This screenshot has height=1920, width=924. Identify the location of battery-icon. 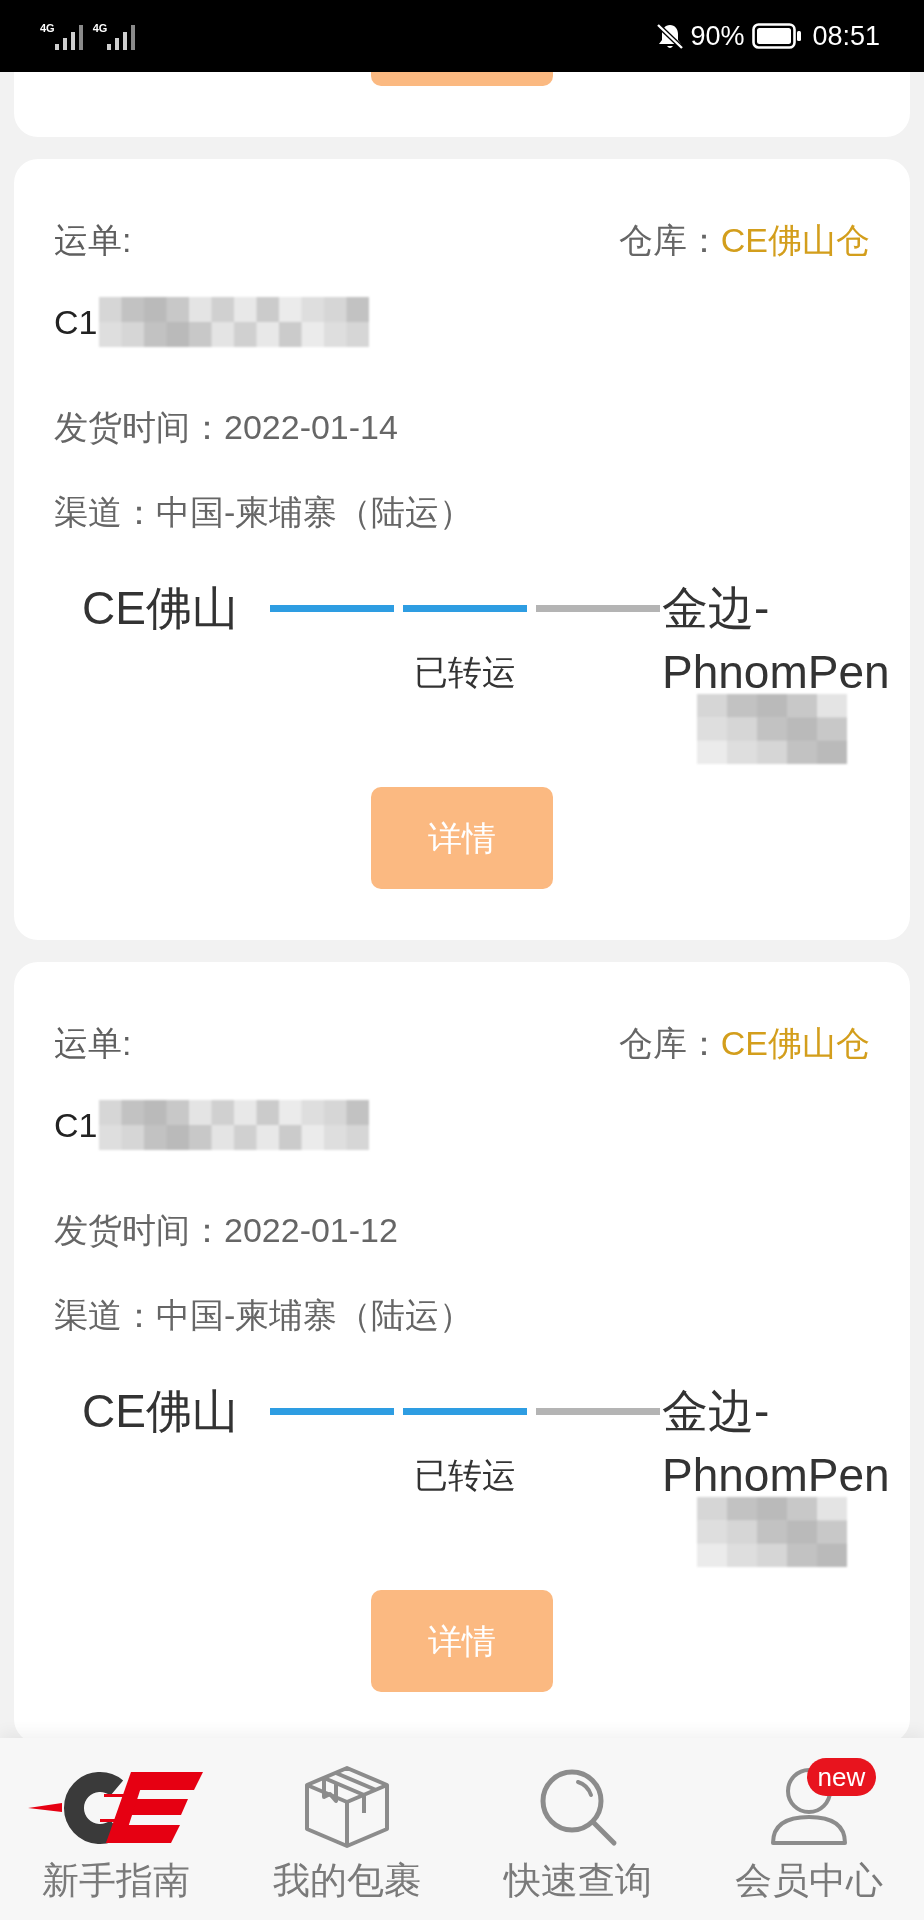
(777, 36).